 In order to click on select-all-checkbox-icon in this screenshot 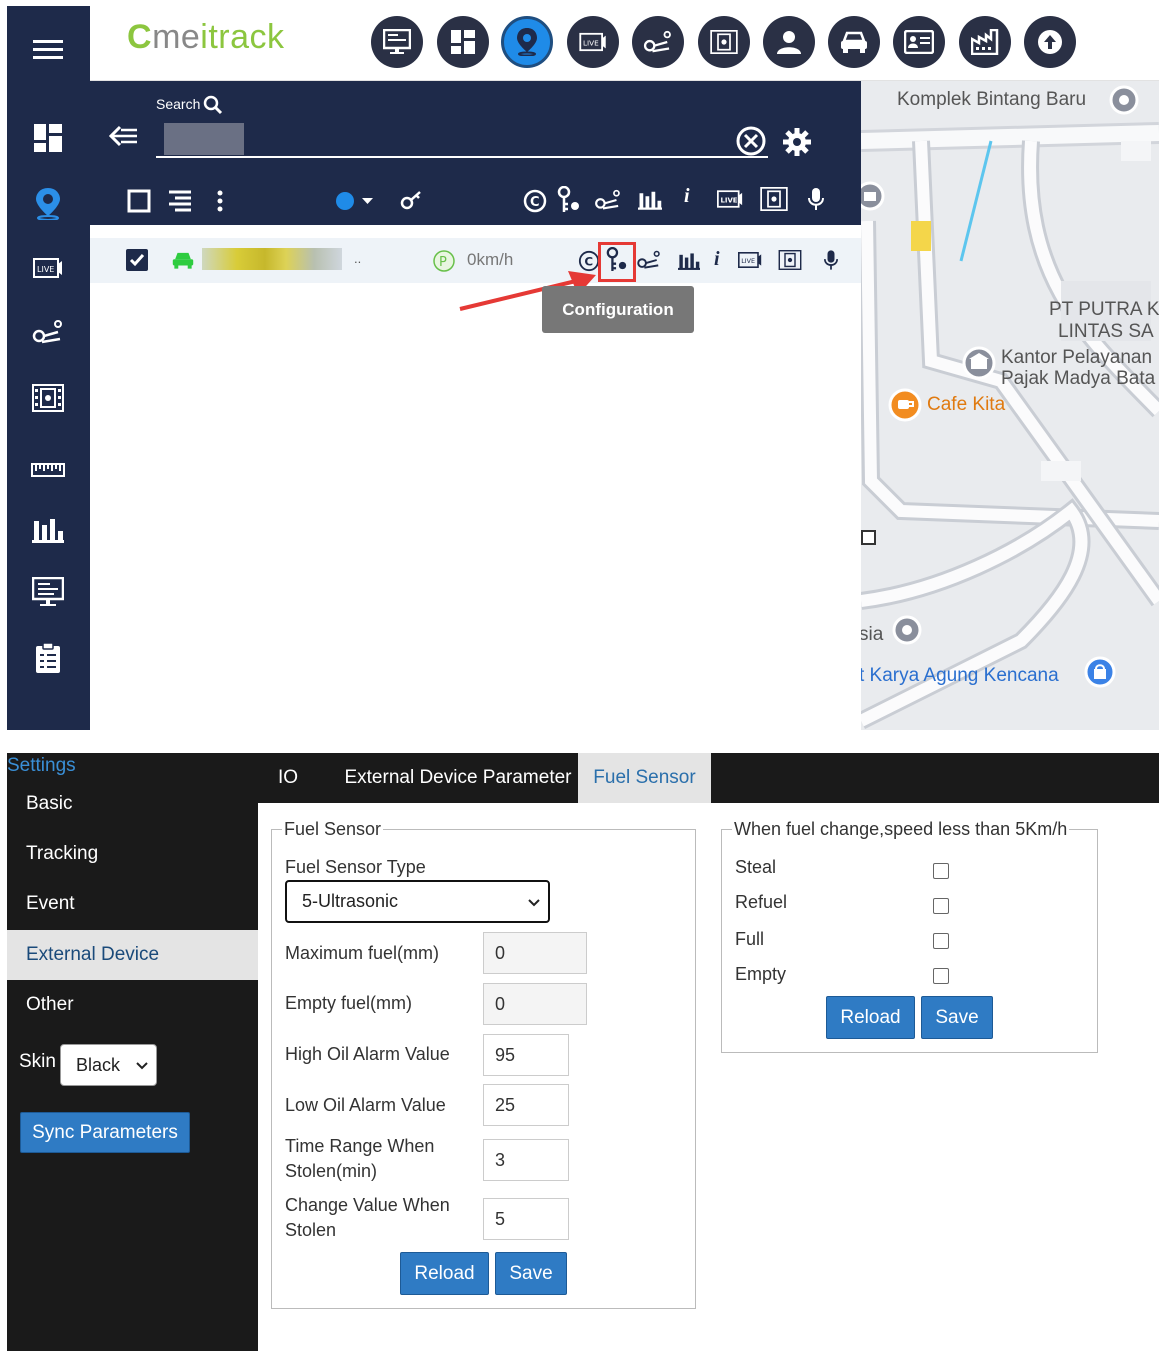, I will do `click(139, 204)`.